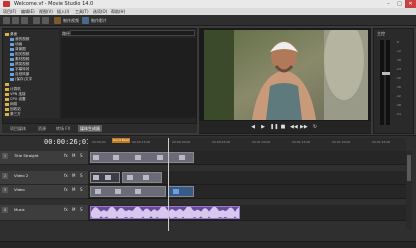 This screenshot has width=416, height=248. What do you see at coordinates (42, 129) in the screenshot?
I see `tab-explorer: 资源` at bounding box center [42, 129].